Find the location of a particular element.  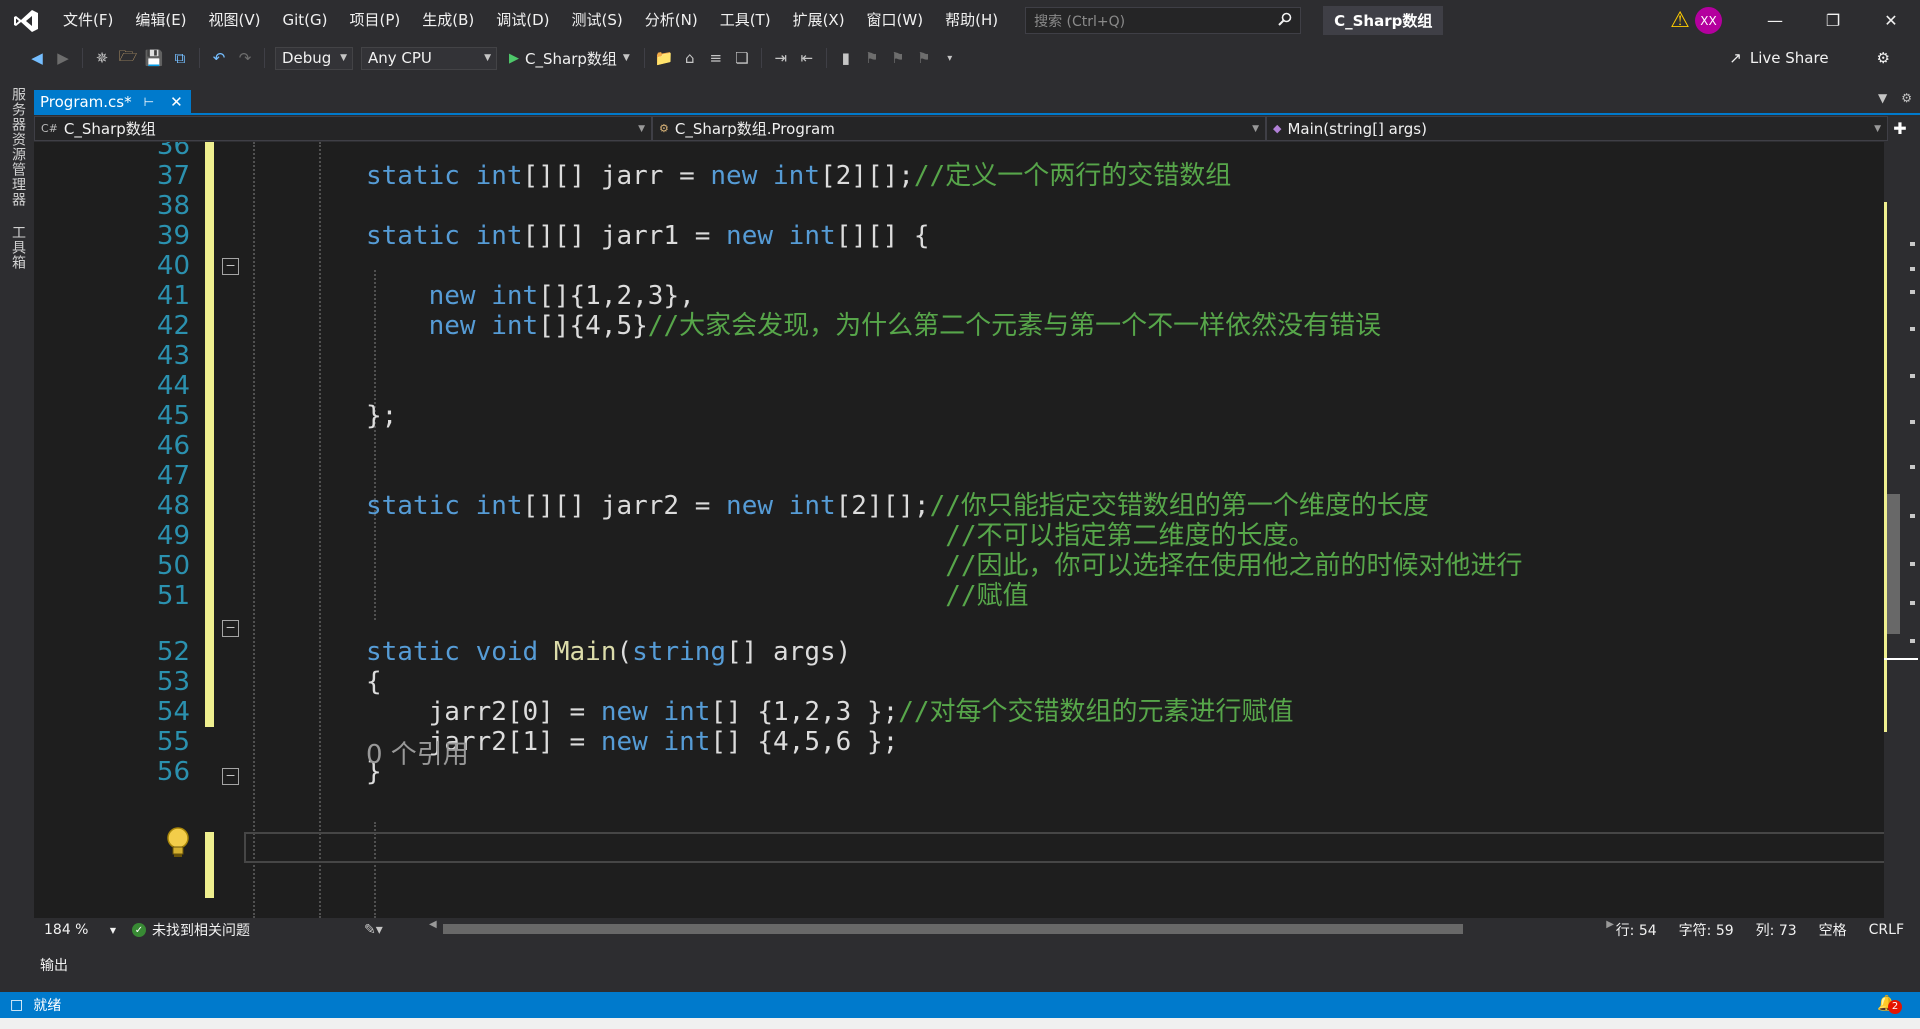

issues-indicator: ✓ 未找到相关问题 is located at coordinates (242, 930).